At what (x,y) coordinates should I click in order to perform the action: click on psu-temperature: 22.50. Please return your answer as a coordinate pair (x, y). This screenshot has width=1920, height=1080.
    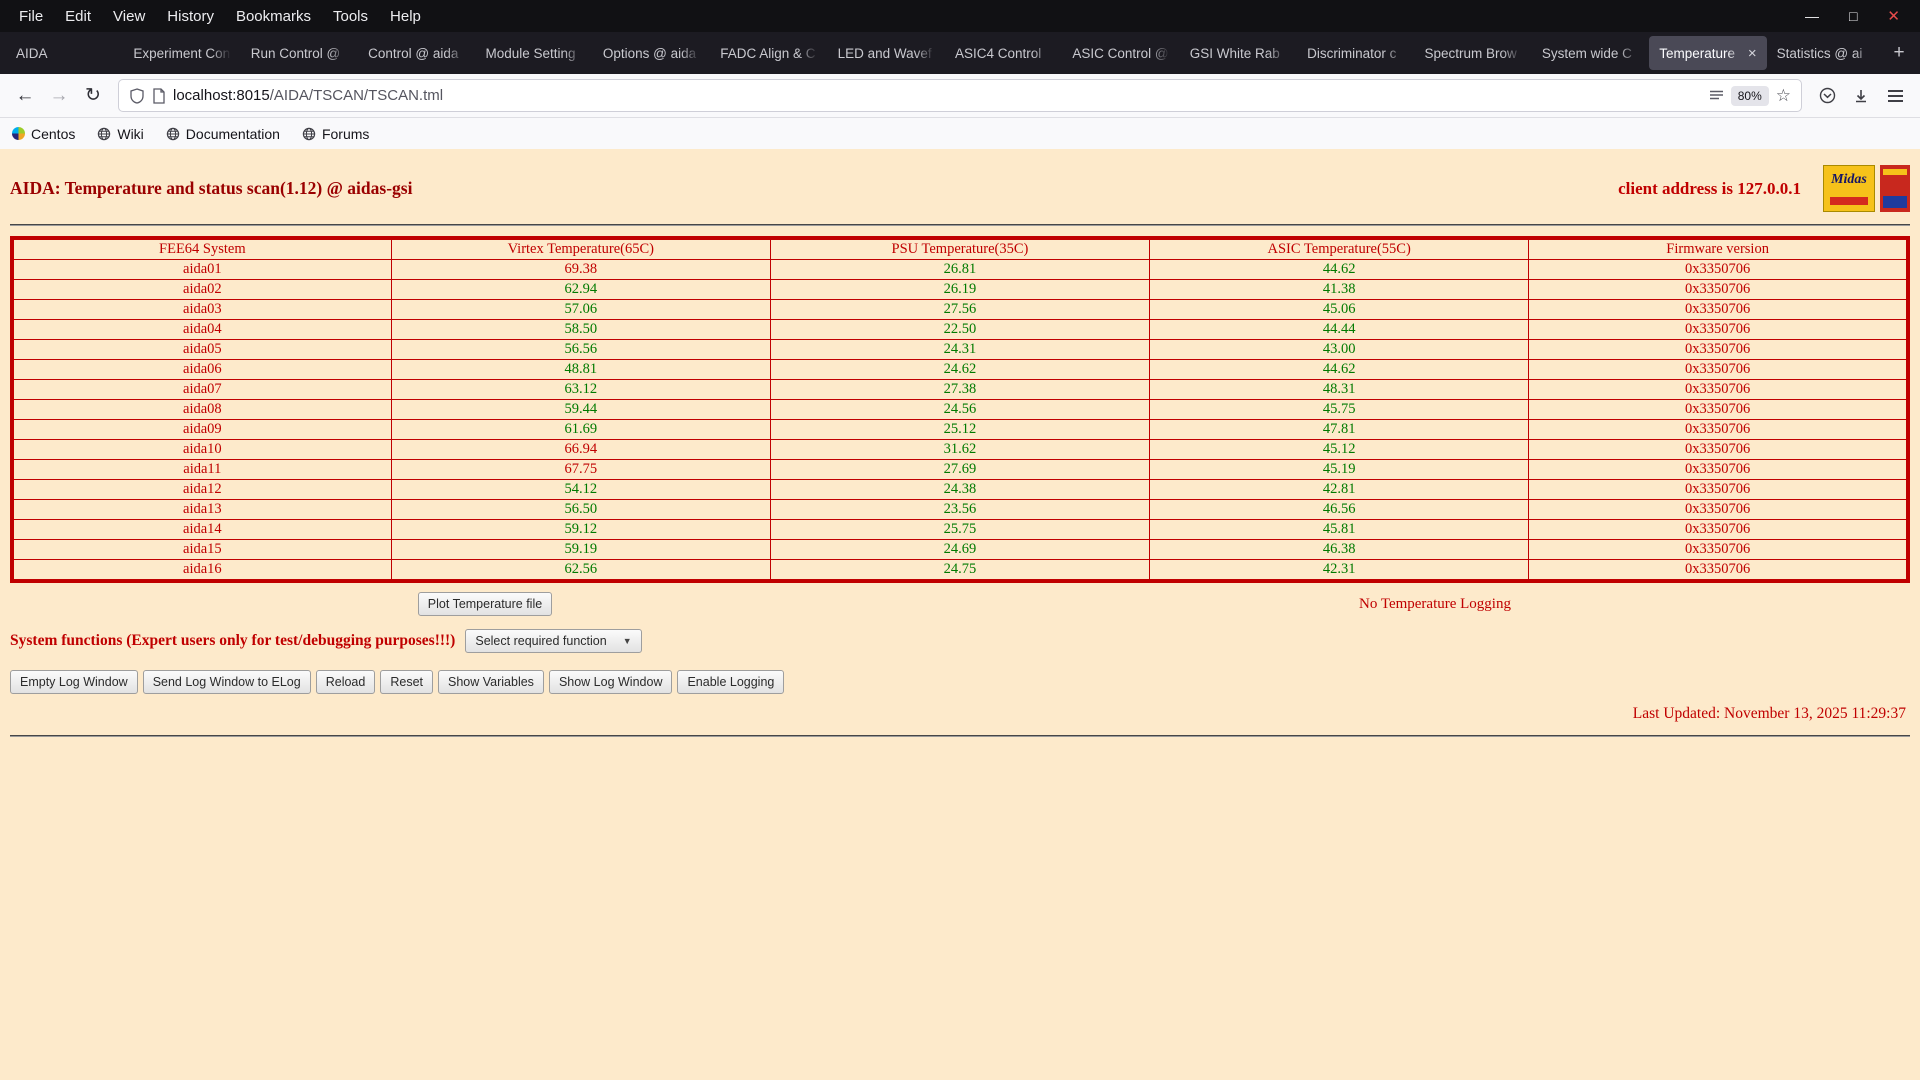
    Looking at the image, I should click on (960, 329).